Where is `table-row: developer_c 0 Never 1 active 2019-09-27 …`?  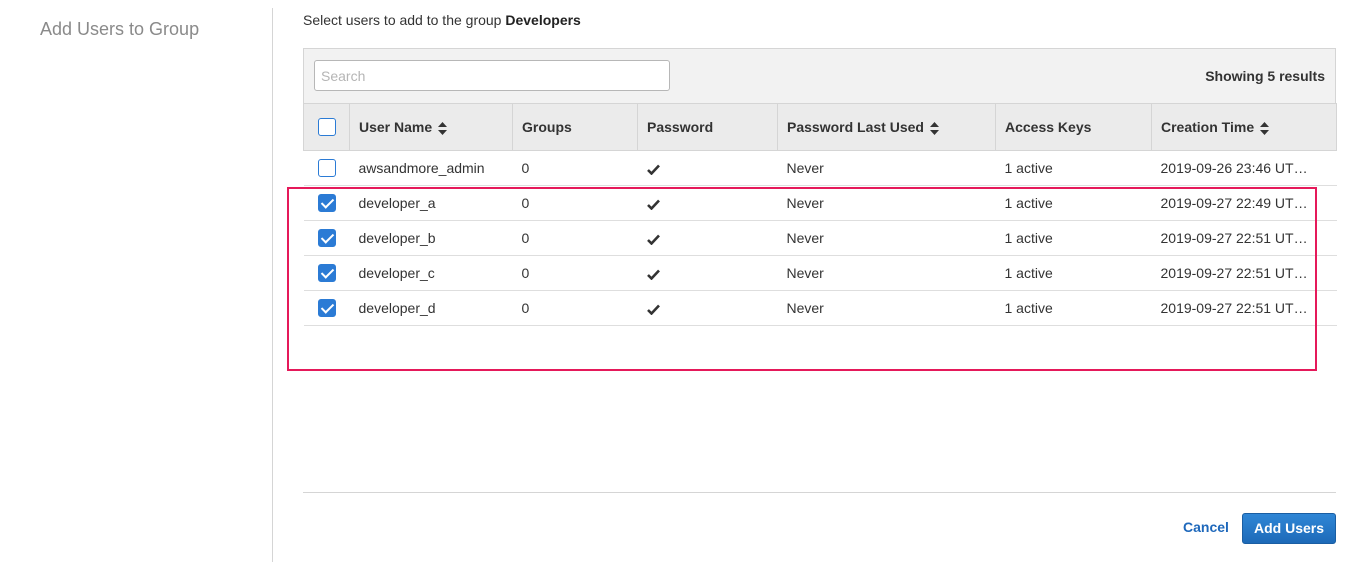
table-row: developer_c 0 Never 1 active 2019-09-27 … is located at coordinates (820, 273).